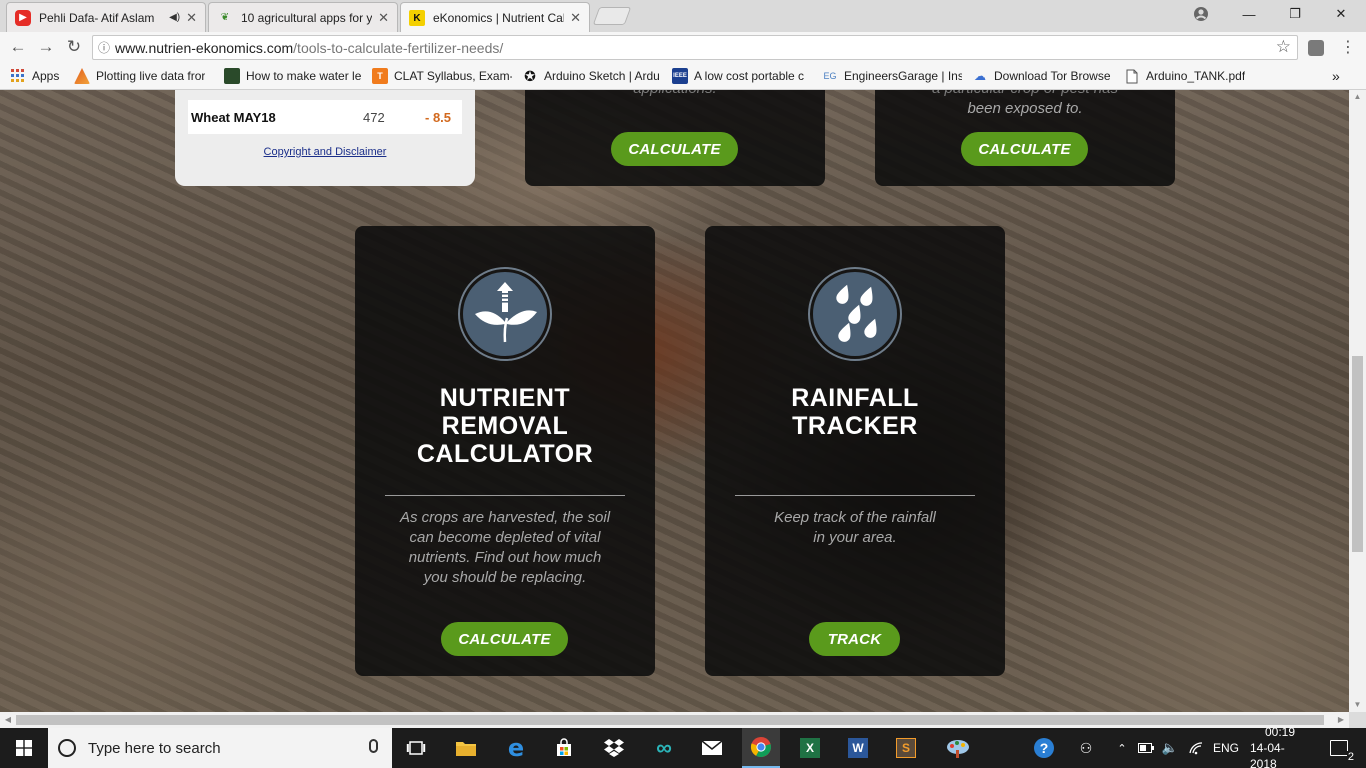  I want to click on extension-icon, so click(1316, 48).